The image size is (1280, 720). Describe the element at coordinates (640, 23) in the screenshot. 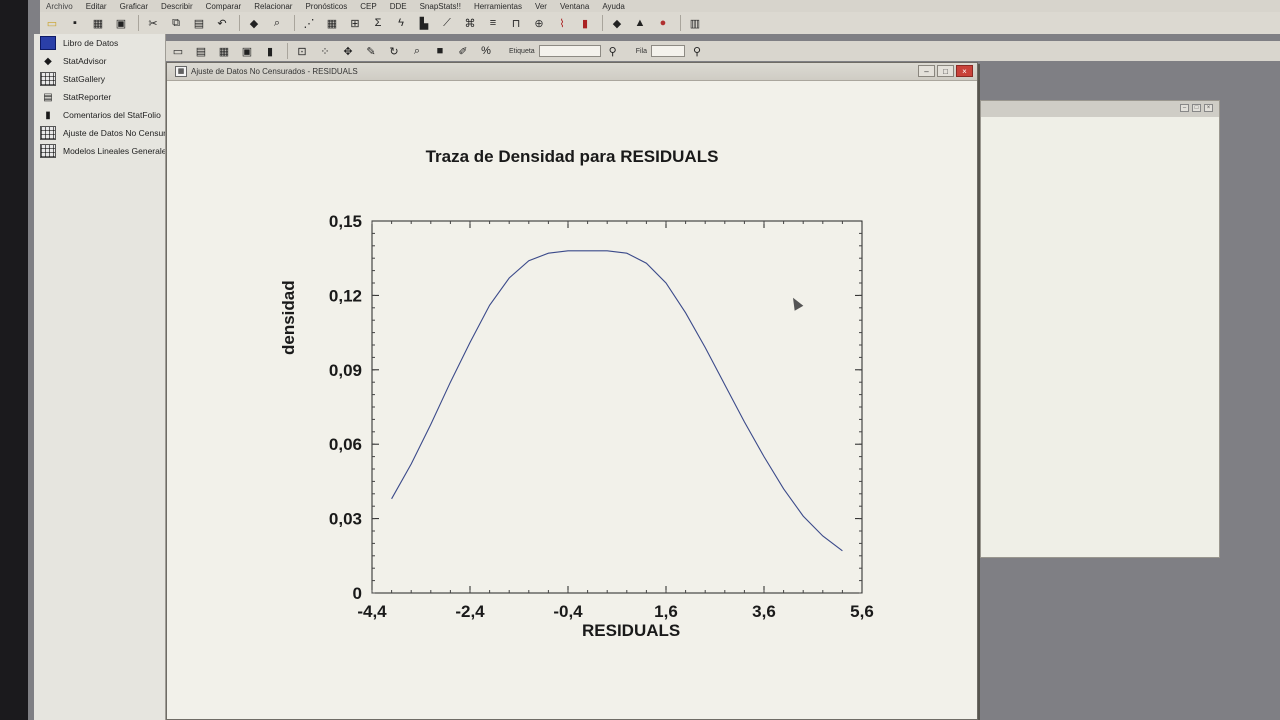

I see `triangle-icon: ▲` at that location.